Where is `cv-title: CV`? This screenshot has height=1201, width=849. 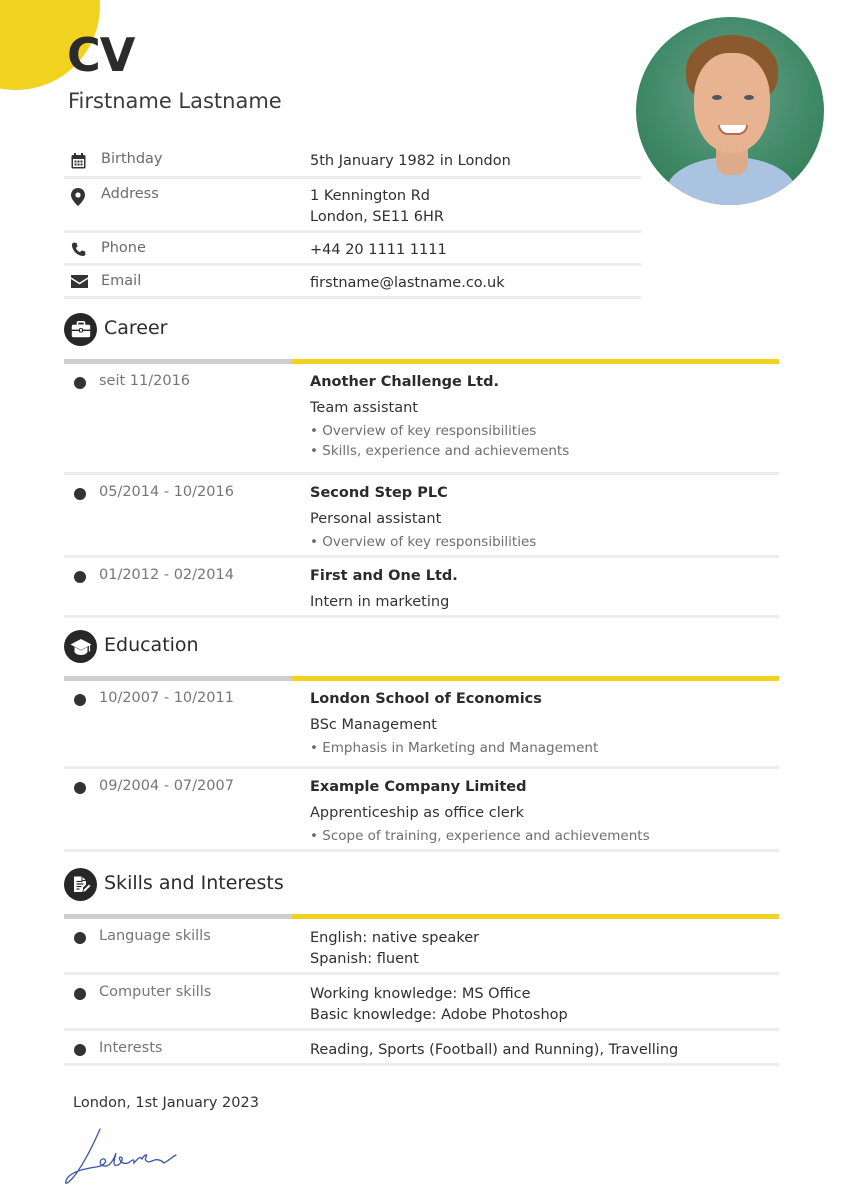 cv-title: CV is located at coordinates (101, 55).